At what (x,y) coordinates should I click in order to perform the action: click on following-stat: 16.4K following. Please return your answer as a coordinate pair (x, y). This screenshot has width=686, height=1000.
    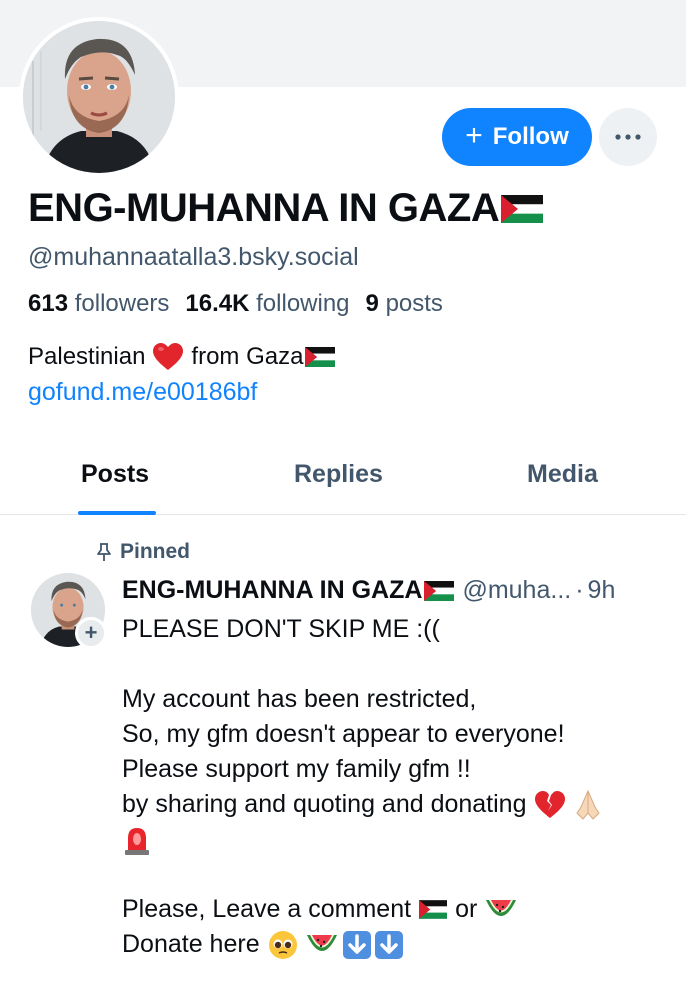
    Looking at the image, I should click on (267, 304).